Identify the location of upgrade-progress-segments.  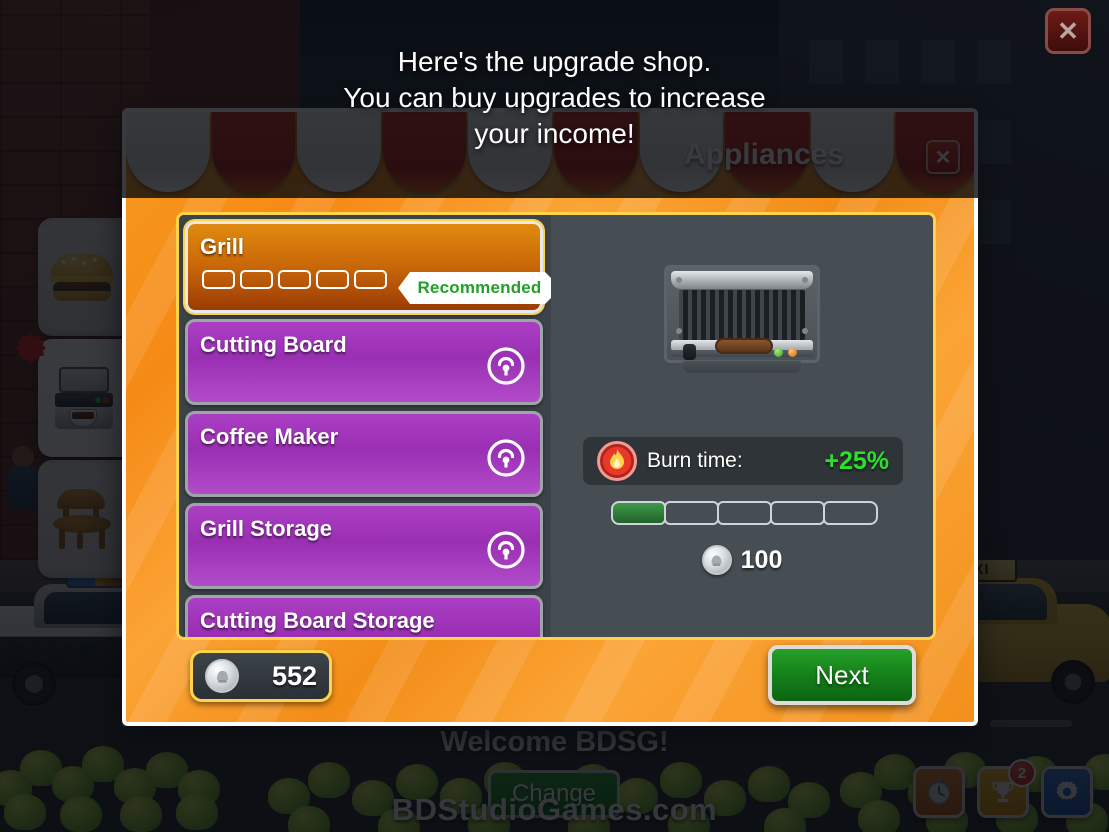
(744, 513).